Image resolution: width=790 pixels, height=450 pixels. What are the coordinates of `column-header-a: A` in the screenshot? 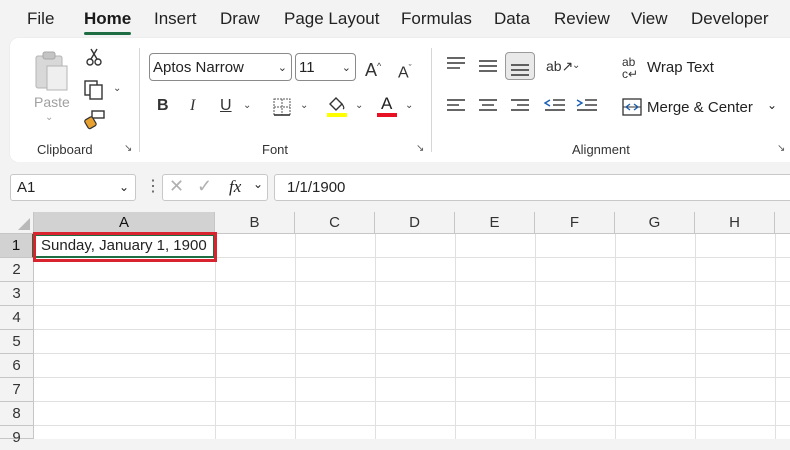 It's located at (124, 223).